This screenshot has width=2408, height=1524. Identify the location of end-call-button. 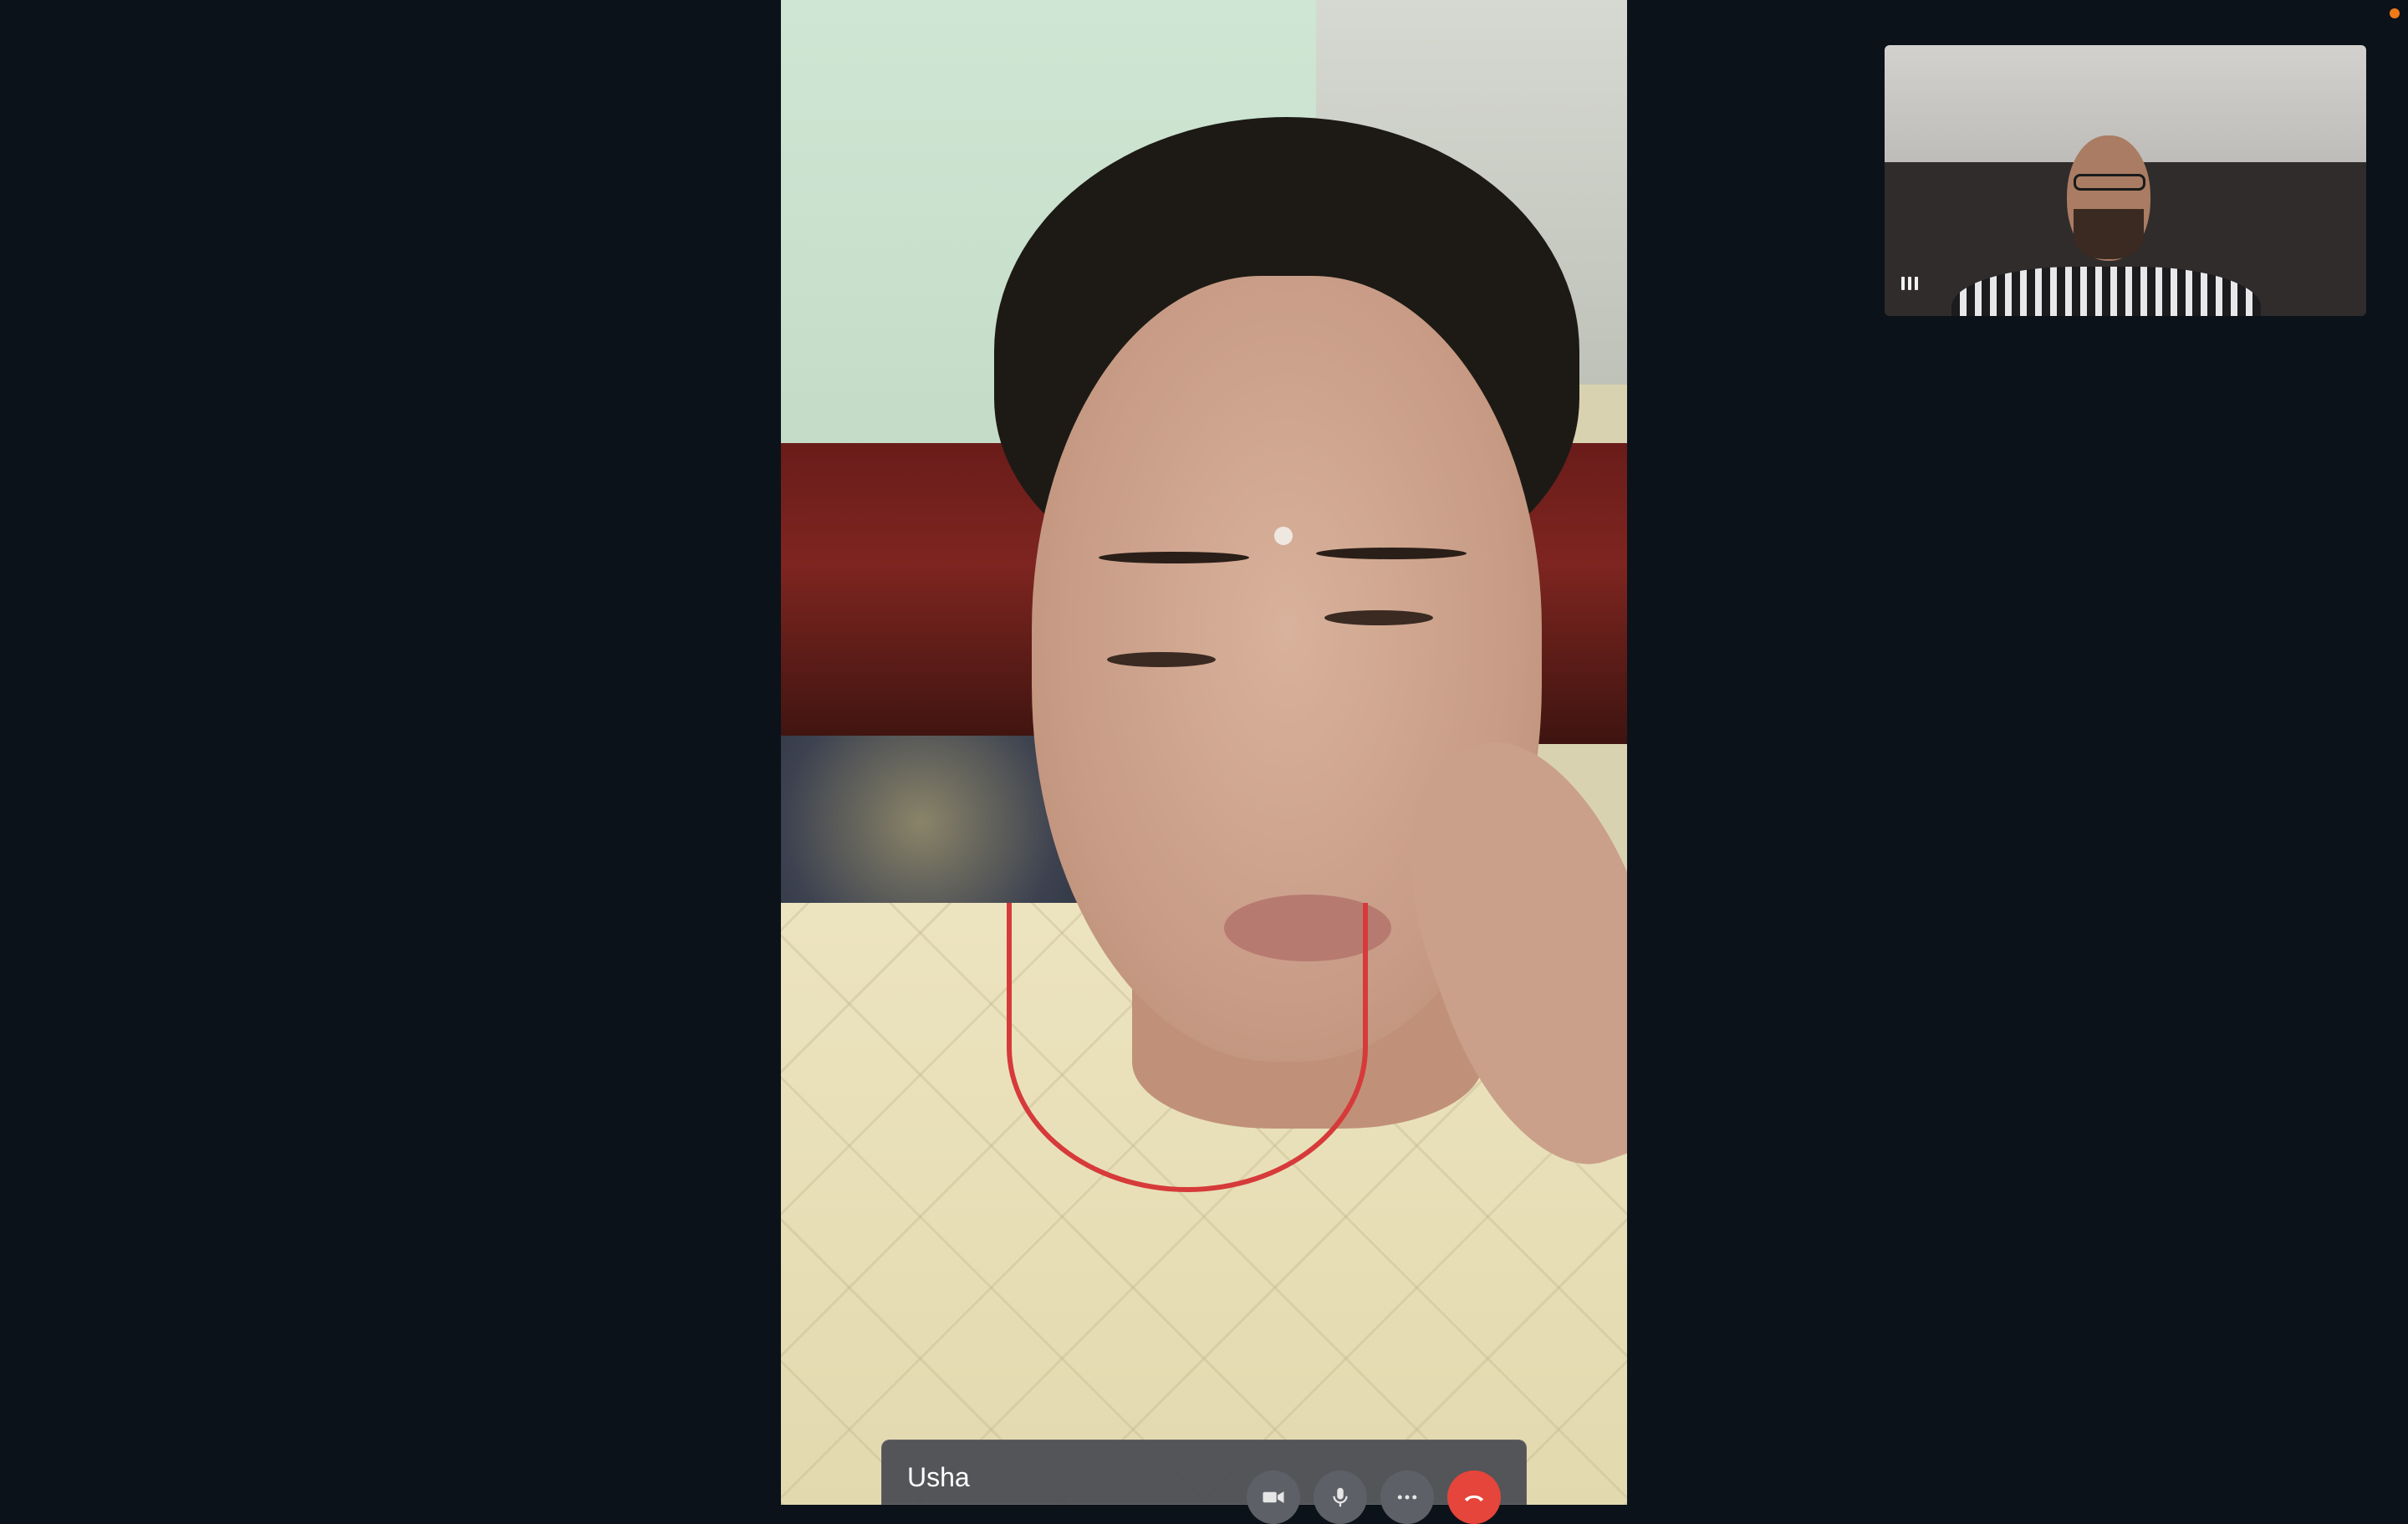
(1474, 1497).